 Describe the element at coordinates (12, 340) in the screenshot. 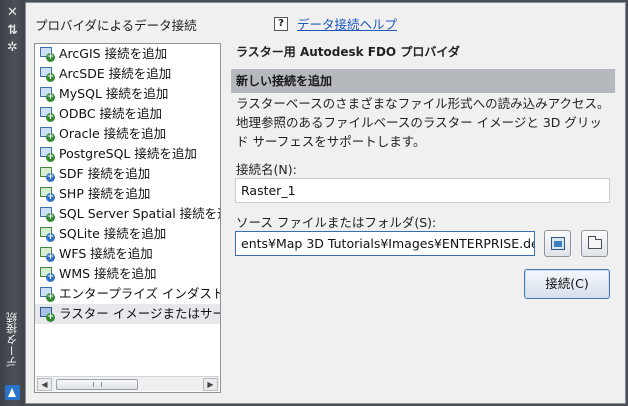

I see `palette-title: データ接続` at that location.